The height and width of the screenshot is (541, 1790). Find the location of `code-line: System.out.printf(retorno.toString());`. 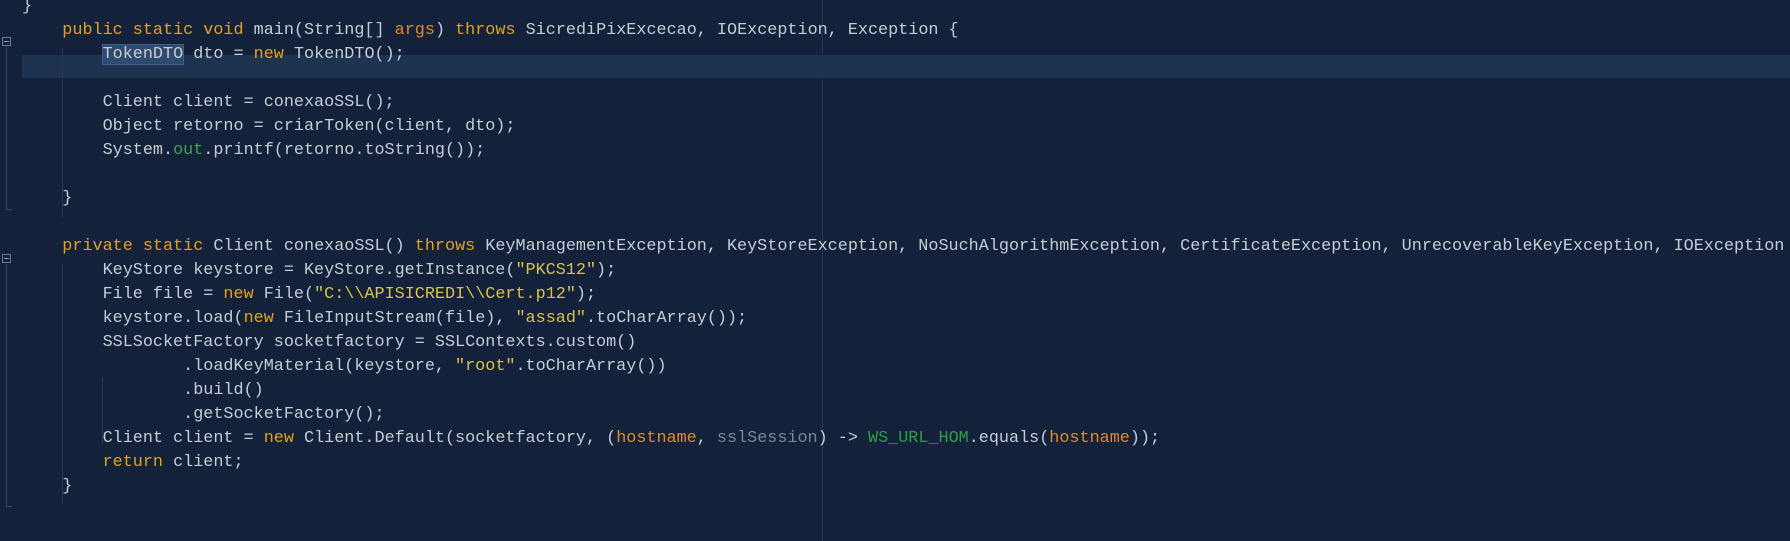

code-line: System.out.printf(retorno.toString()); is located at coordinates (254, 151).